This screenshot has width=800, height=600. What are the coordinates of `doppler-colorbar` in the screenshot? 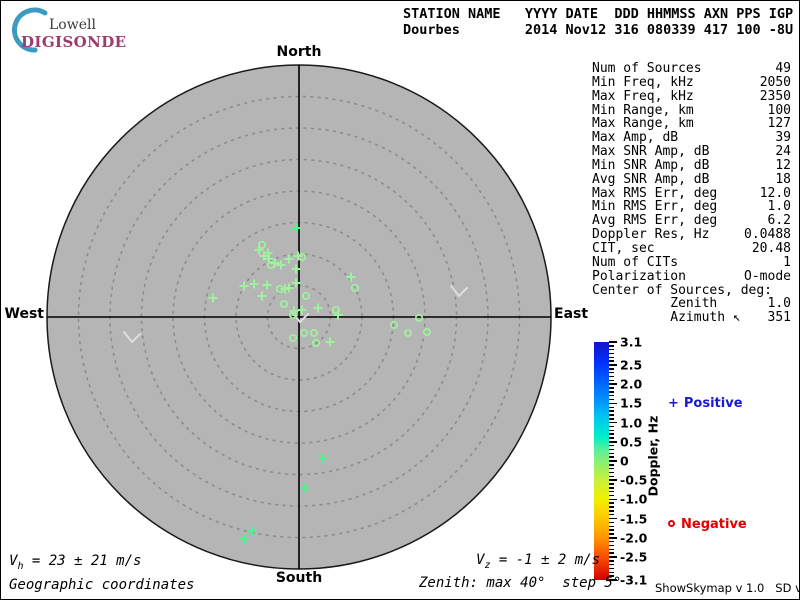 It's located at (601, 461).